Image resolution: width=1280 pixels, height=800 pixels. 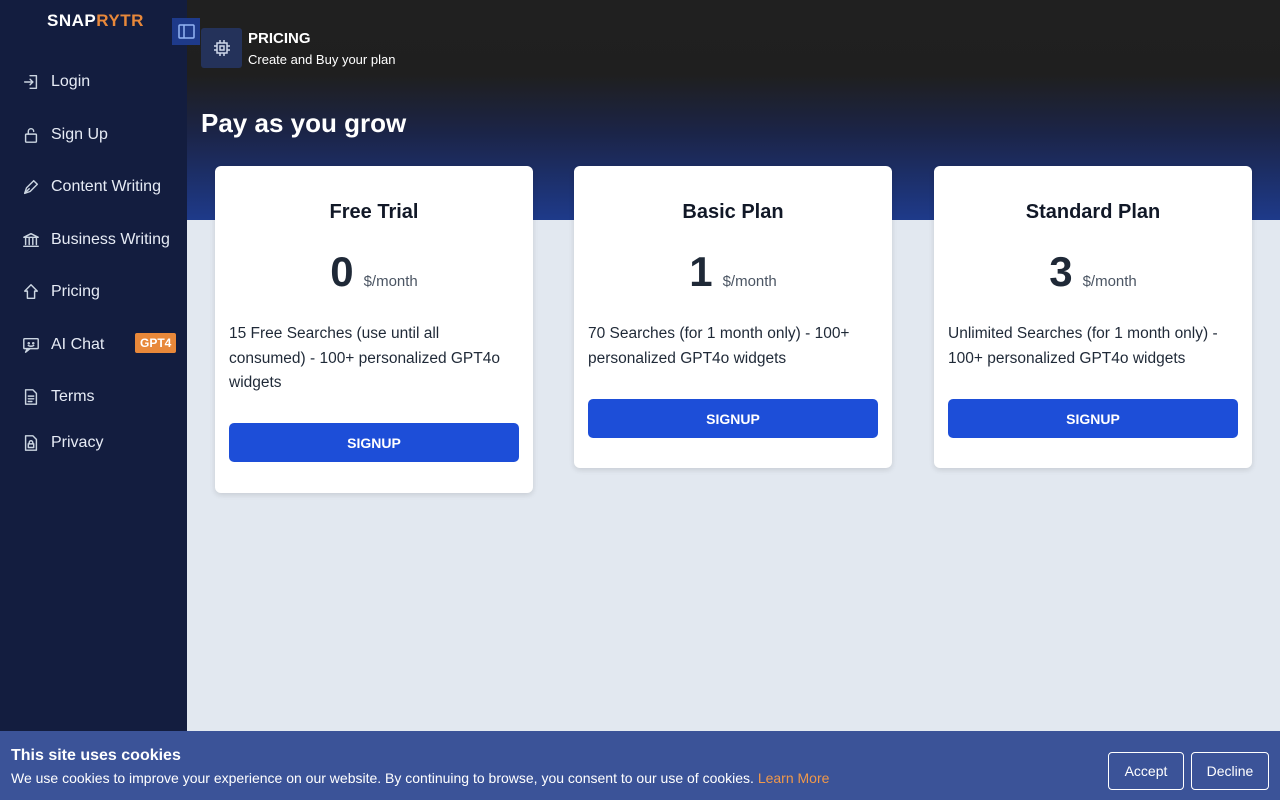 What do you see at coordinates (75, 291) in the screenshot?
I see `sidebar-item-label: Pricing` at bounding box center [75, 291].